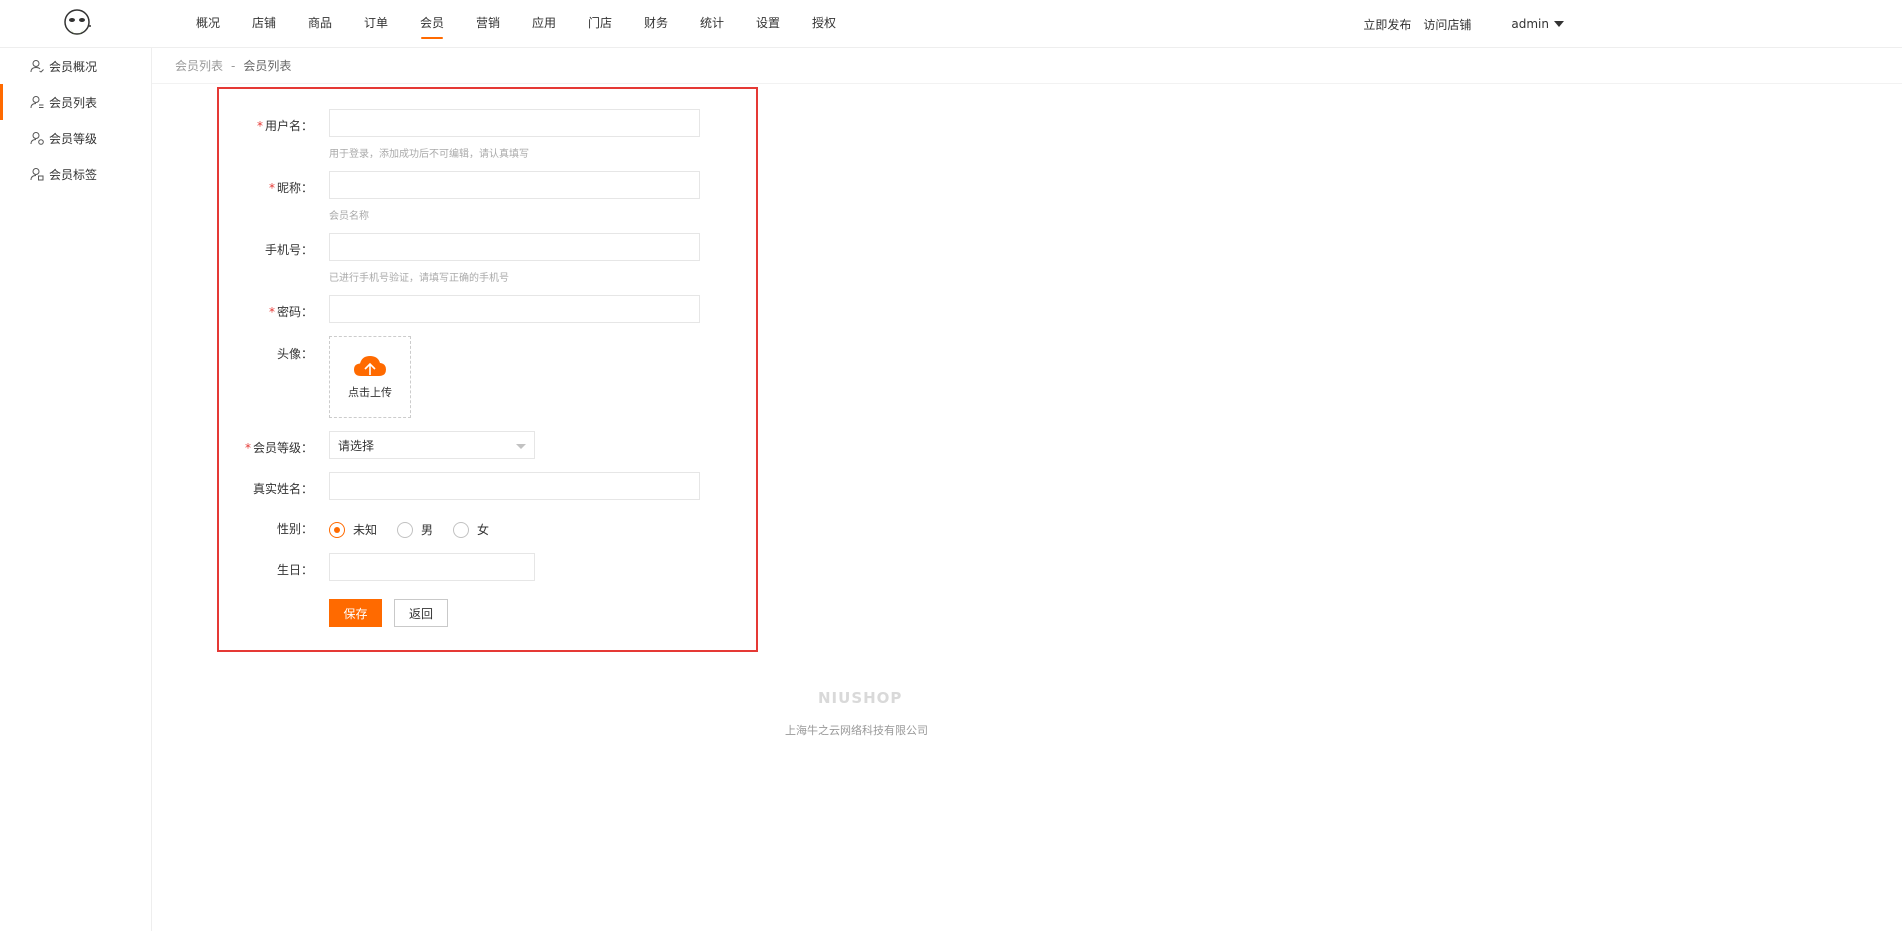 This screenshot has width=1902, height=931. Describe the element at coordinates (320, 24) in the screenshot. I see `nav-goods: 商品` at that location.